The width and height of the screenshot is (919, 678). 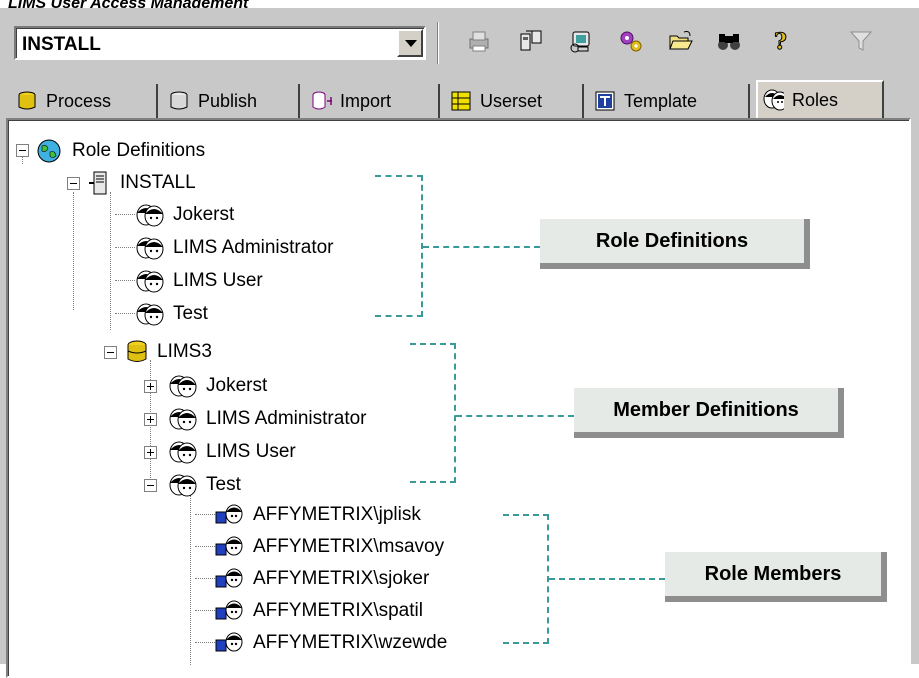 I want to click on tab-template-label: Template, so click(x=661, y=100).